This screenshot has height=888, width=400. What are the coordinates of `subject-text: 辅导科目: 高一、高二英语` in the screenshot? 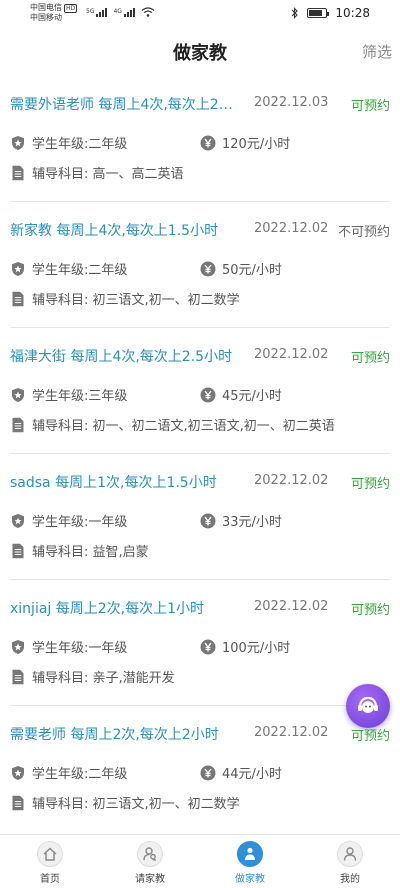 It's located at (108, 174).